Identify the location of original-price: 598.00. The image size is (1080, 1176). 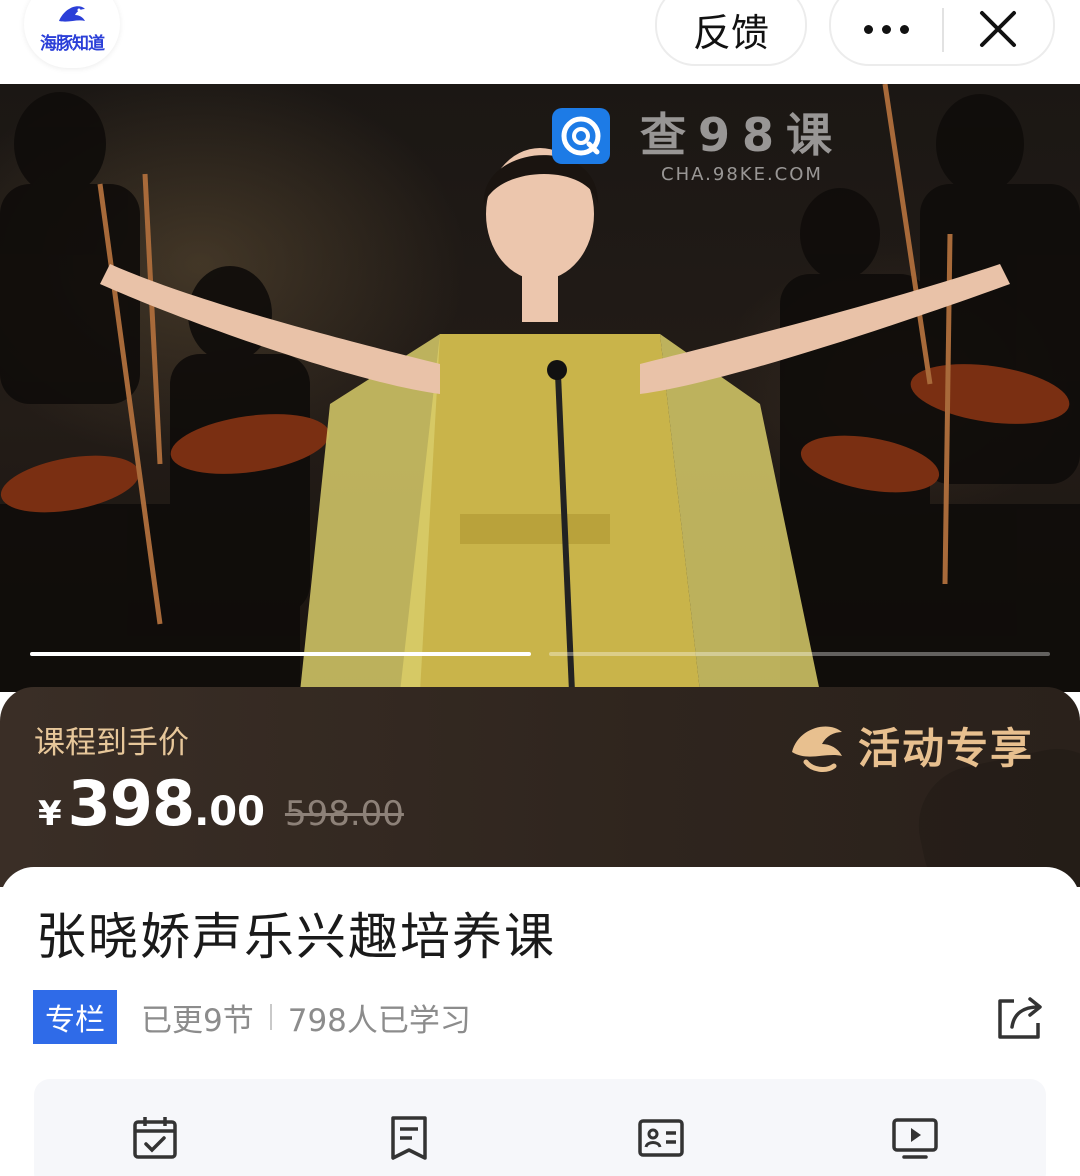
(344, 814).